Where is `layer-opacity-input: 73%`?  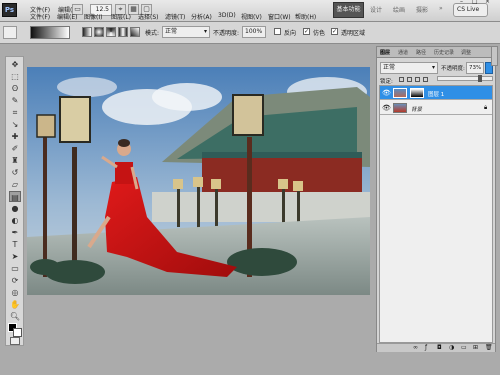 layer-opacity-input: 73% is located at coordinates (475, 68).